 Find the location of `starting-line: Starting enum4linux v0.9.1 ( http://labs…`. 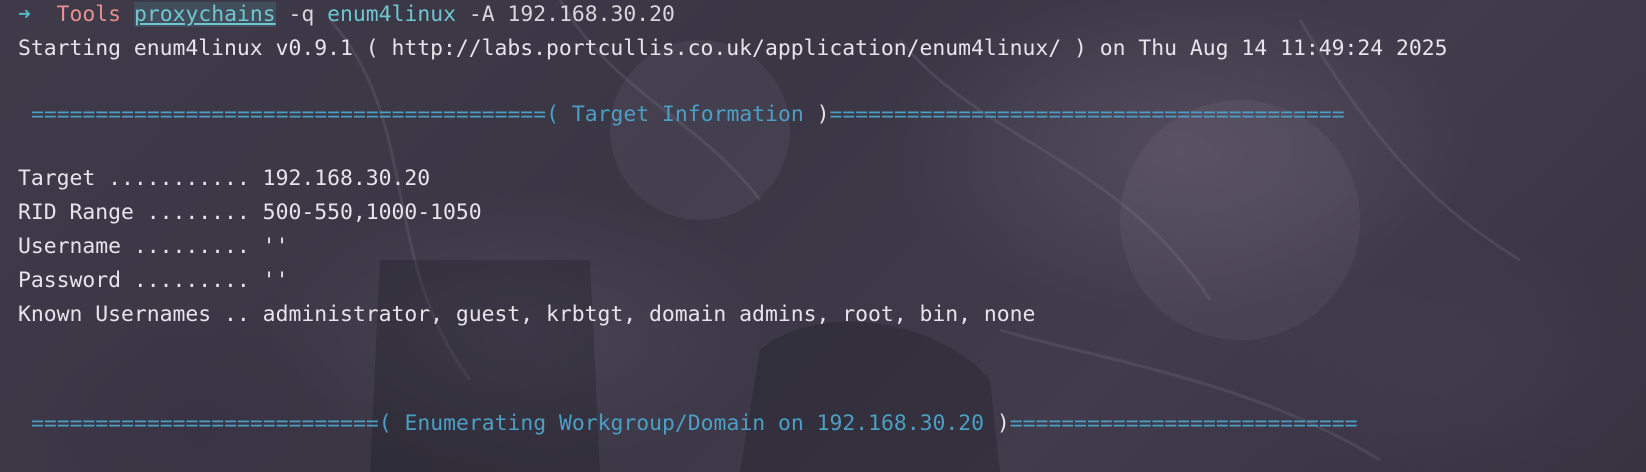

starting-line: Starting enum4linux v0.9.1 ( http://labs… is located at coordinates (733, 48).